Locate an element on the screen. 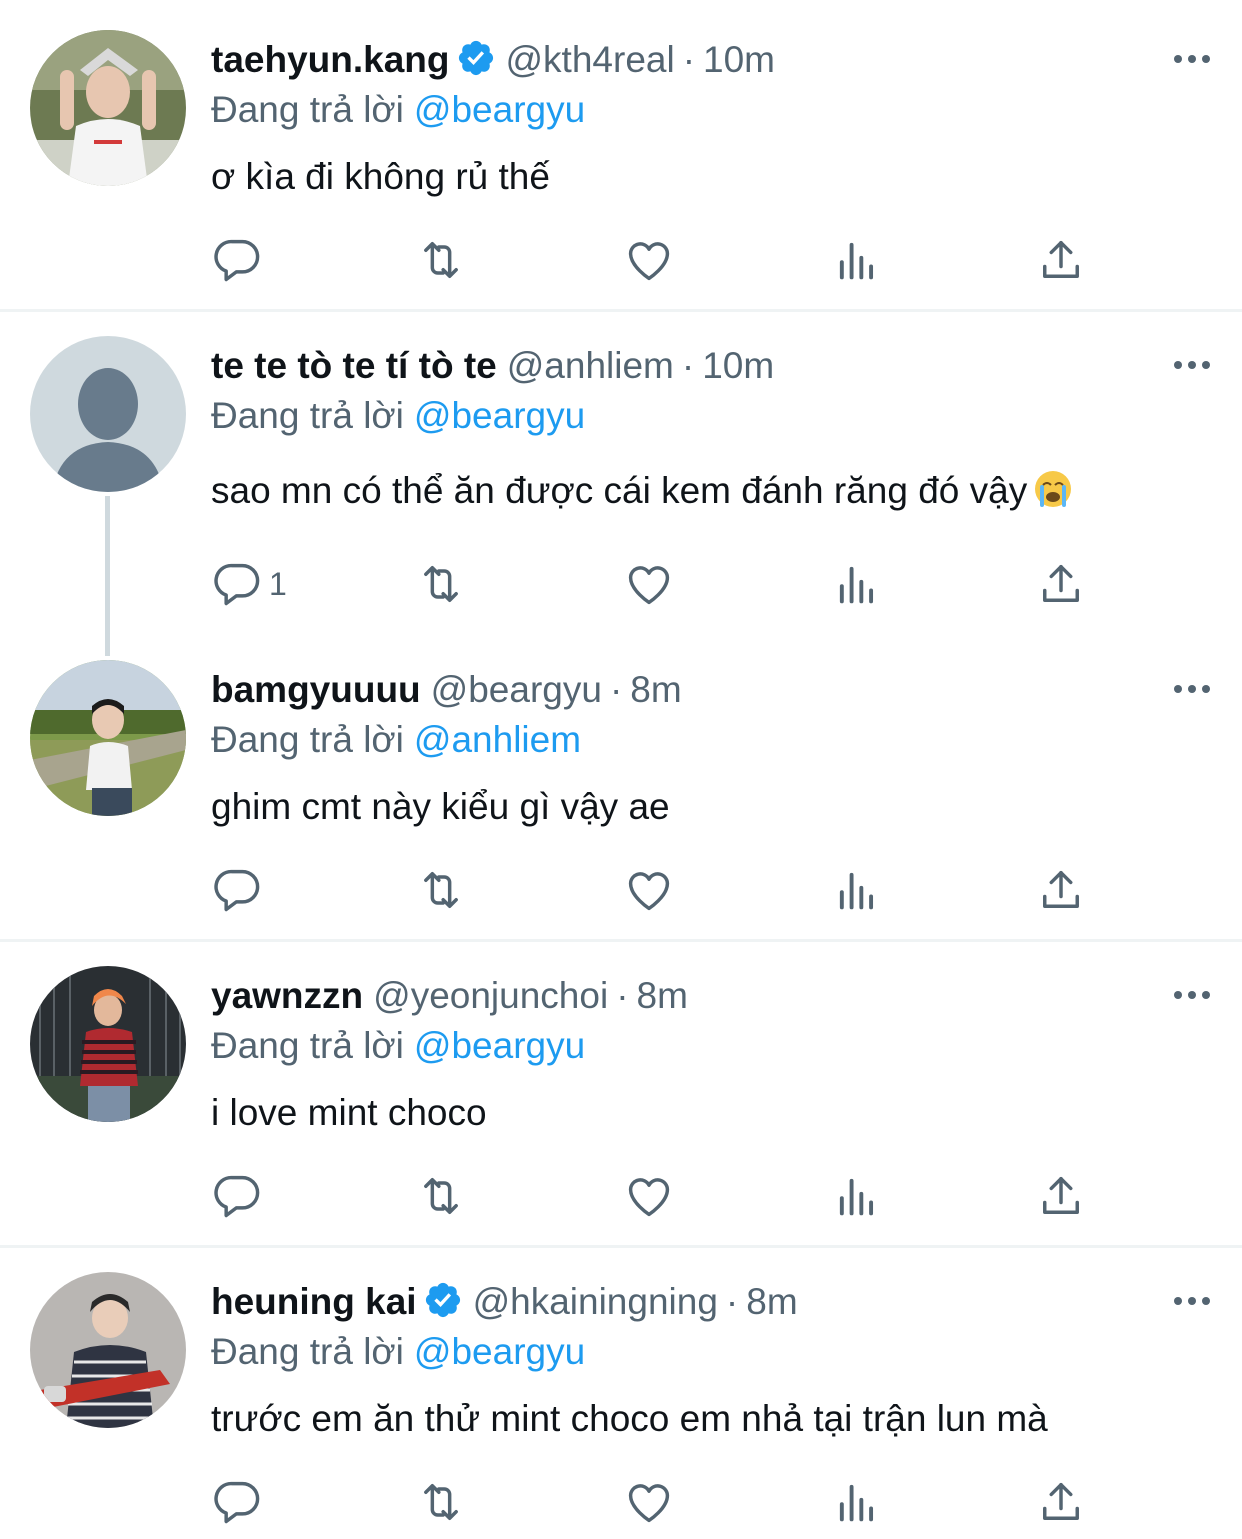 This screenshot has width=1242, height=1539. user-handle: @beargyu is located at coordinates (516, 689).